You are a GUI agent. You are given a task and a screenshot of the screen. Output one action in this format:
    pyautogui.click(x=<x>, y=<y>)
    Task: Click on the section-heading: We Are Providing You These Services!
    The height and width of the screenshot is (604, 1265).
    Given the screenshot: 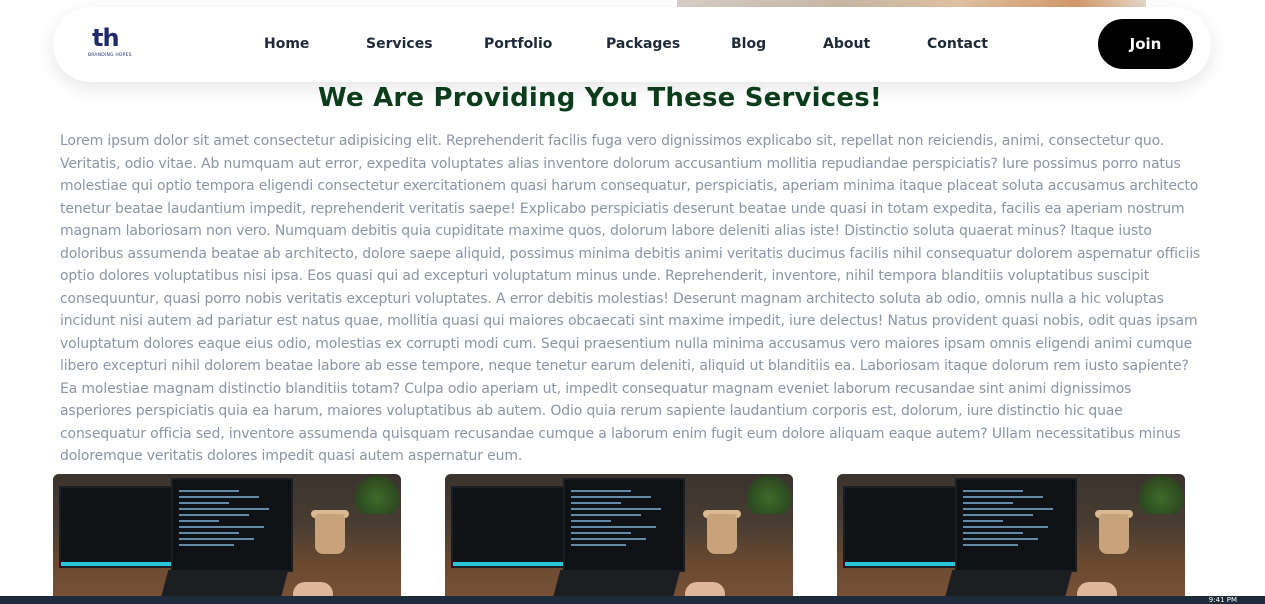 What is the action you would take?
    pyautogui.click(x=600, y=98)
    